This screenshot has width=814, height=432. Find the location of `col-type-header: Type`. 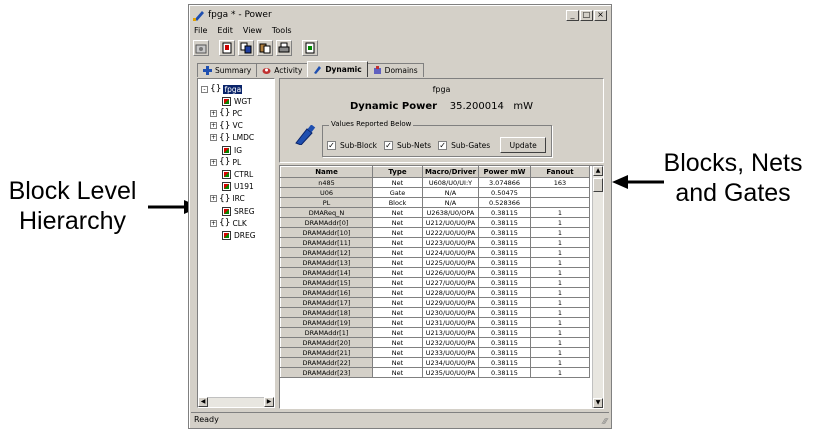

col-type-header: Type is located at coordinates (397, 172).